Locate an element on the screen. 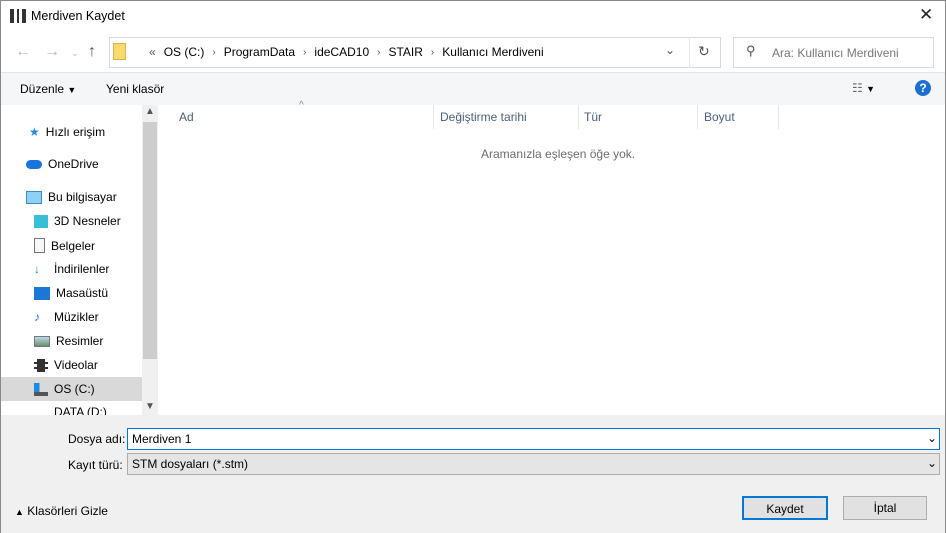  crumb-idecad10: ideCAD10 is located at coordinates (341, 52).